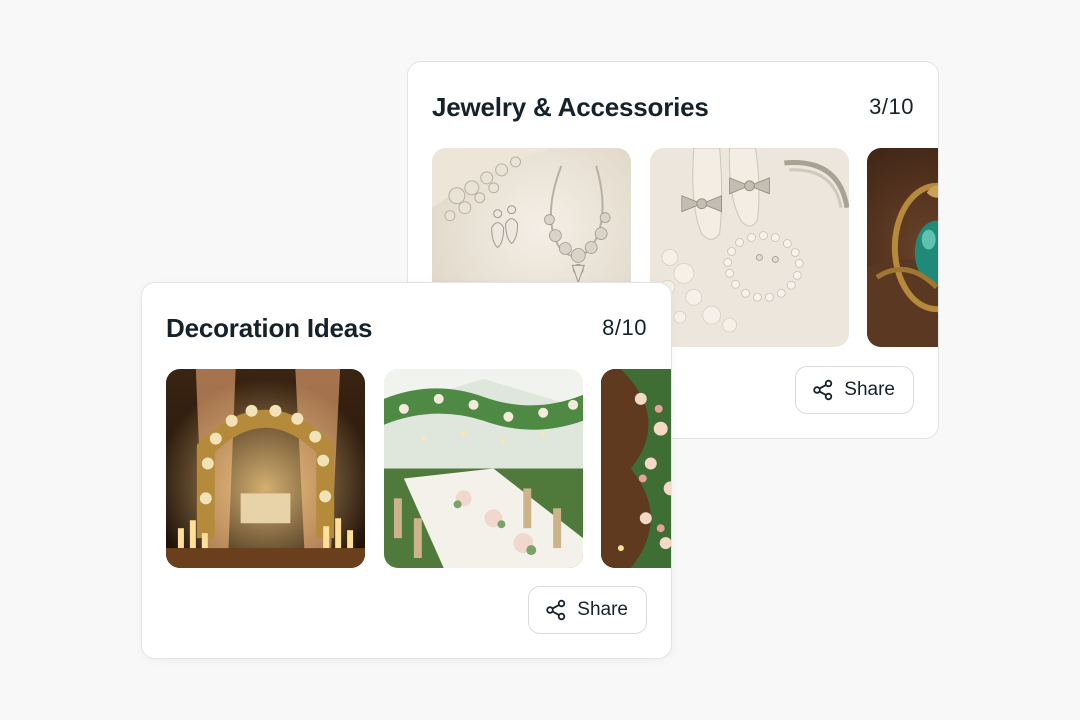 This screenshot has height=720, width=1080. I want to click on image-carousel, so click(418, 469).